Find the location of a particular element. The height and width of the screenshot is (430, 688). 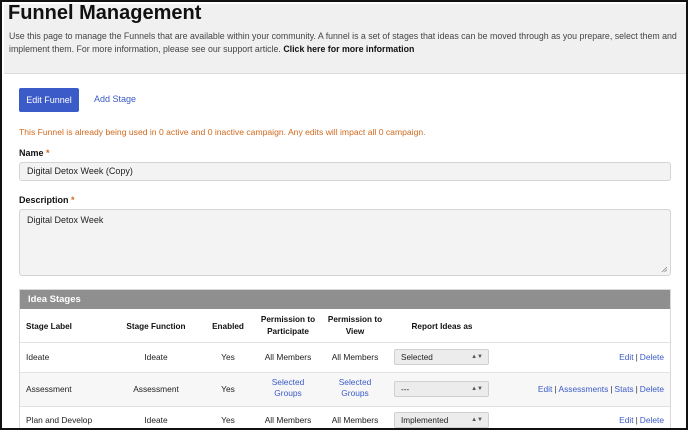

col-permission-participate-line1: Permission to is located at coordinates (288, 319).